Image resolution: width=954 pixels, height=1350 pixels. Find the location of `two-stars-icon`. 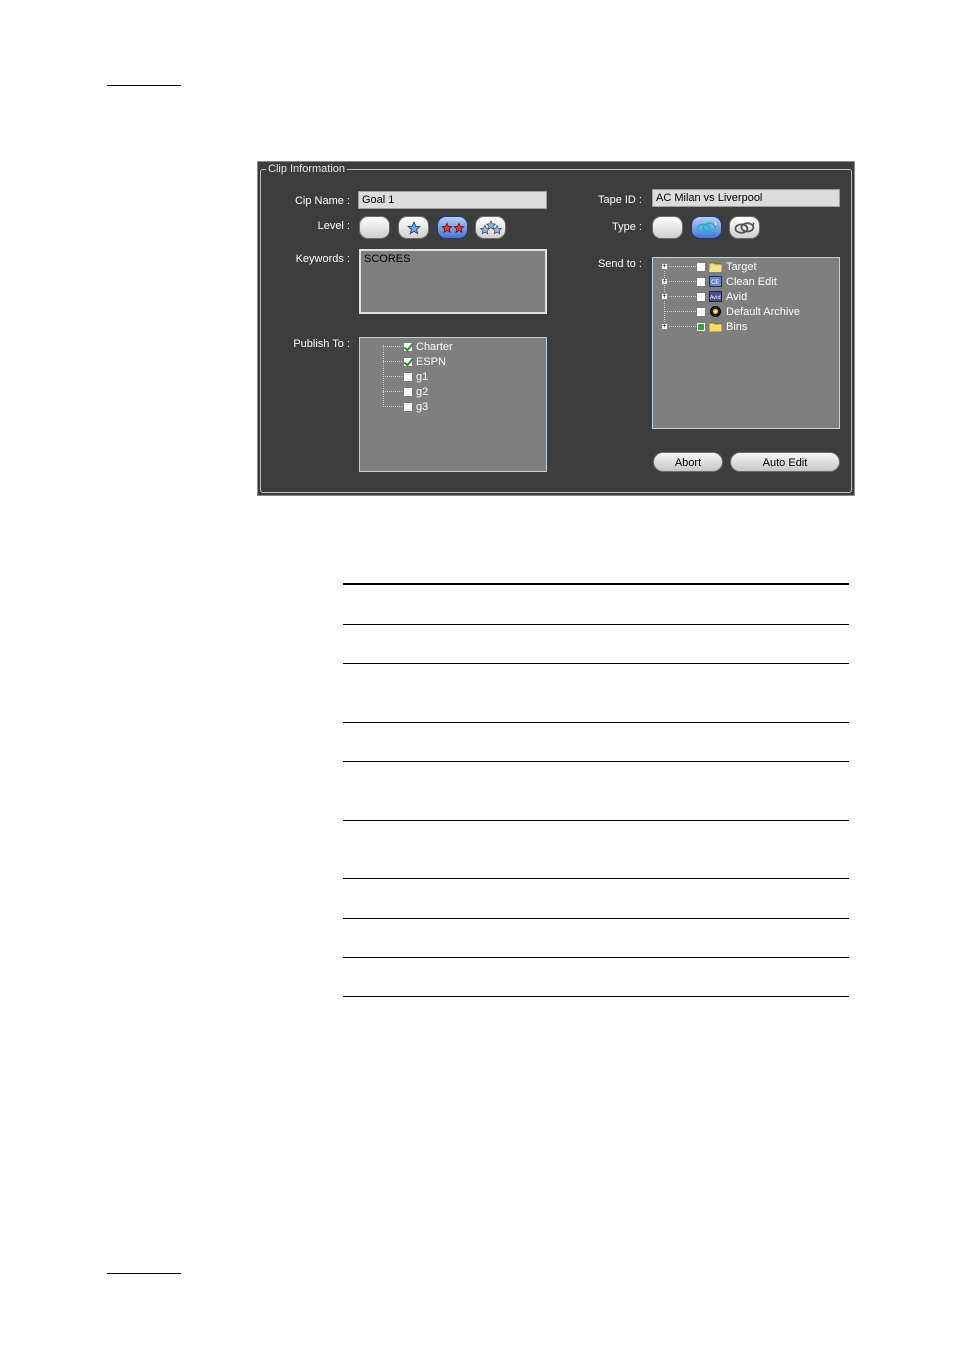

two-stars-icon is located at coordinates (452, 227).